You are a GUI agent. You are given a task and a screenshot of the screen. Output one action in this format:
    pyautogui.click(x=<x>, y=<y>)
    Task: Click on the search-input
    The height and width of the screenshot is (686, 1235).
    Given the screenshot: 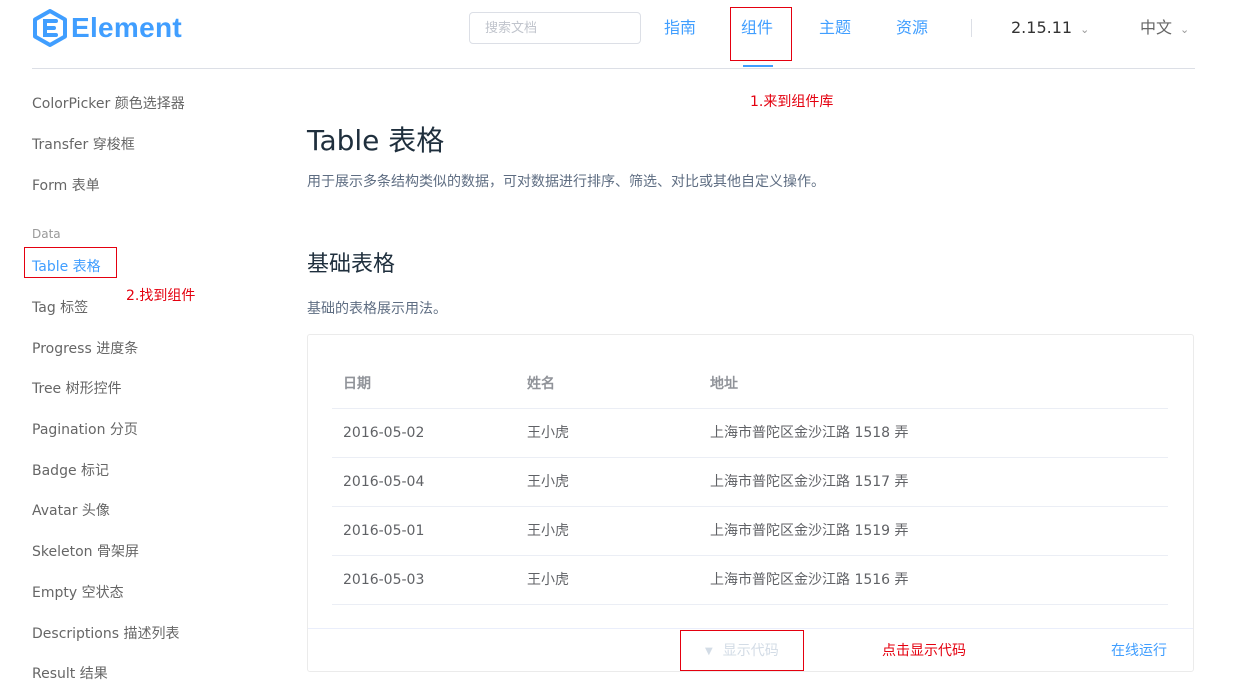 What is the action you would take?
    pyautogui.click(x=555, y=28)
    